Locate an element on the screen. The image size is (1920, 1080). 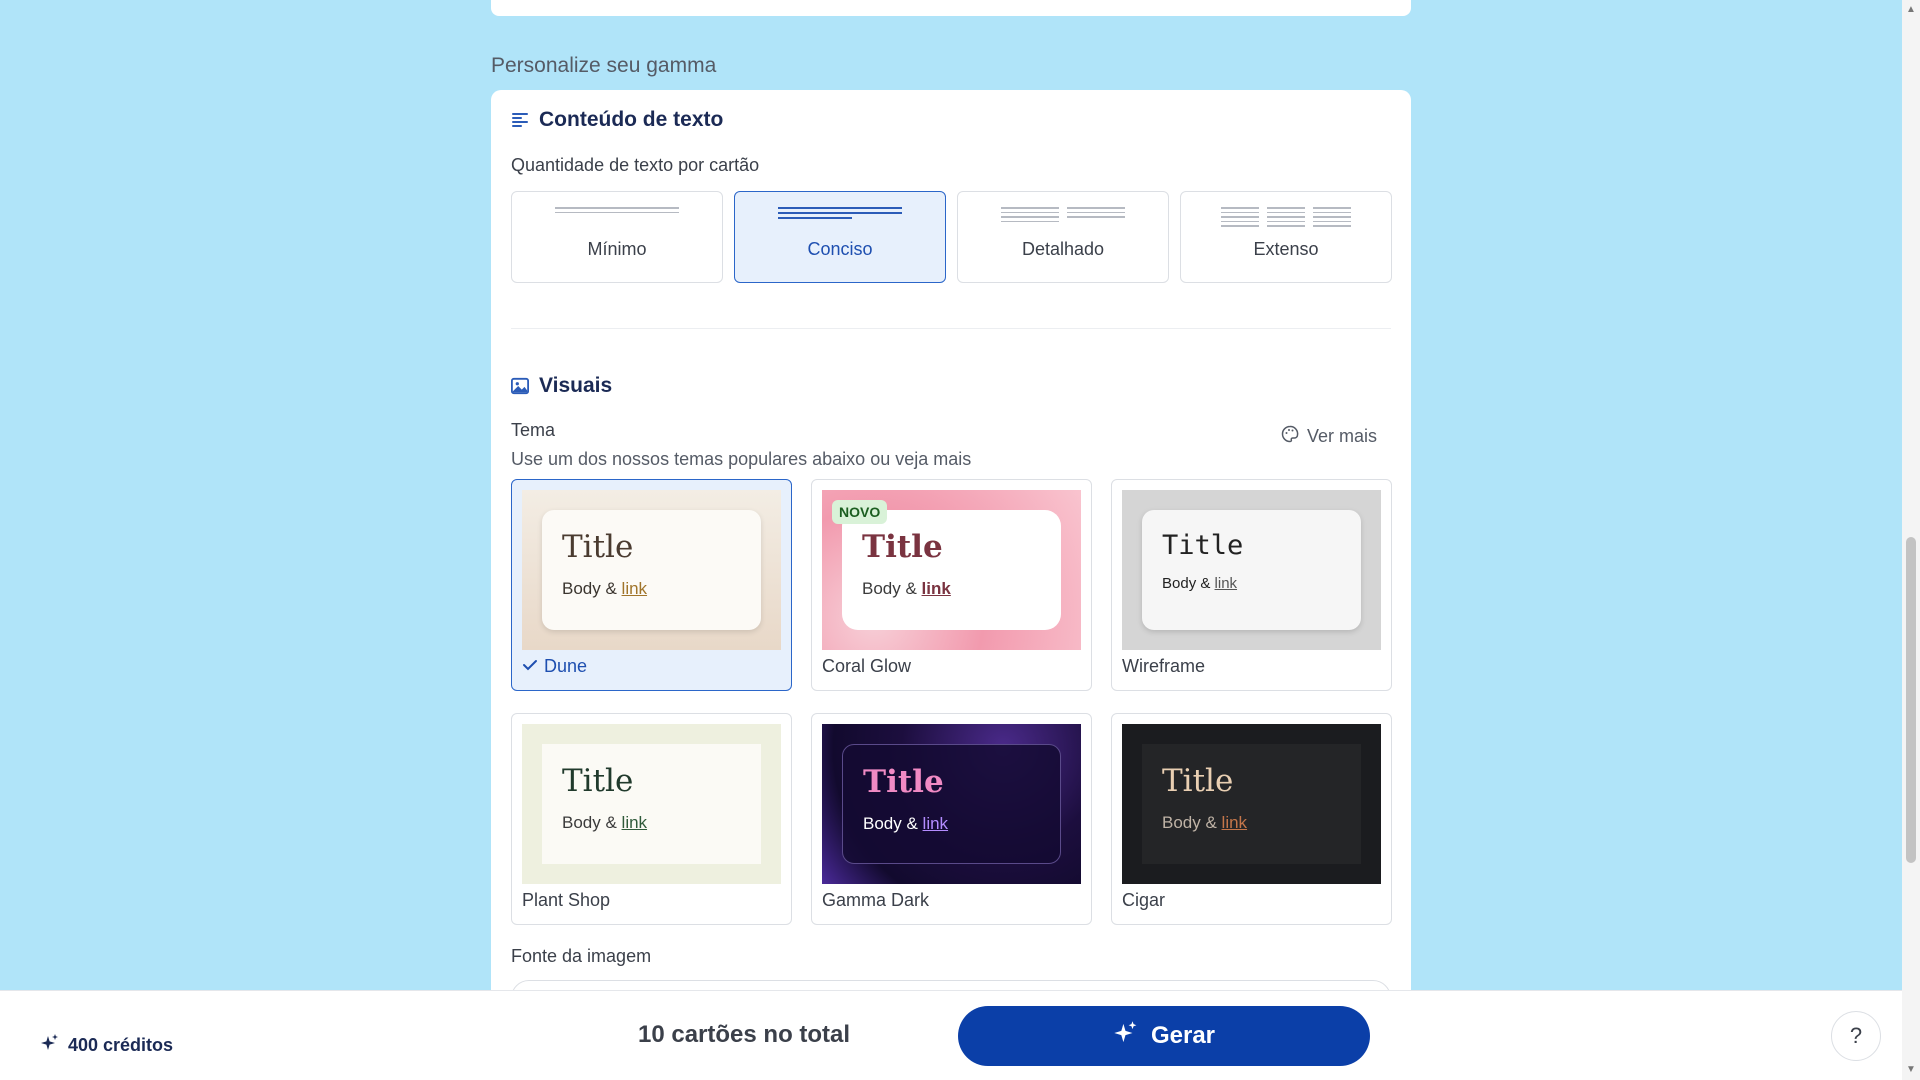
theme-name-label: Plant Shop is located at coordinates (566, 900).